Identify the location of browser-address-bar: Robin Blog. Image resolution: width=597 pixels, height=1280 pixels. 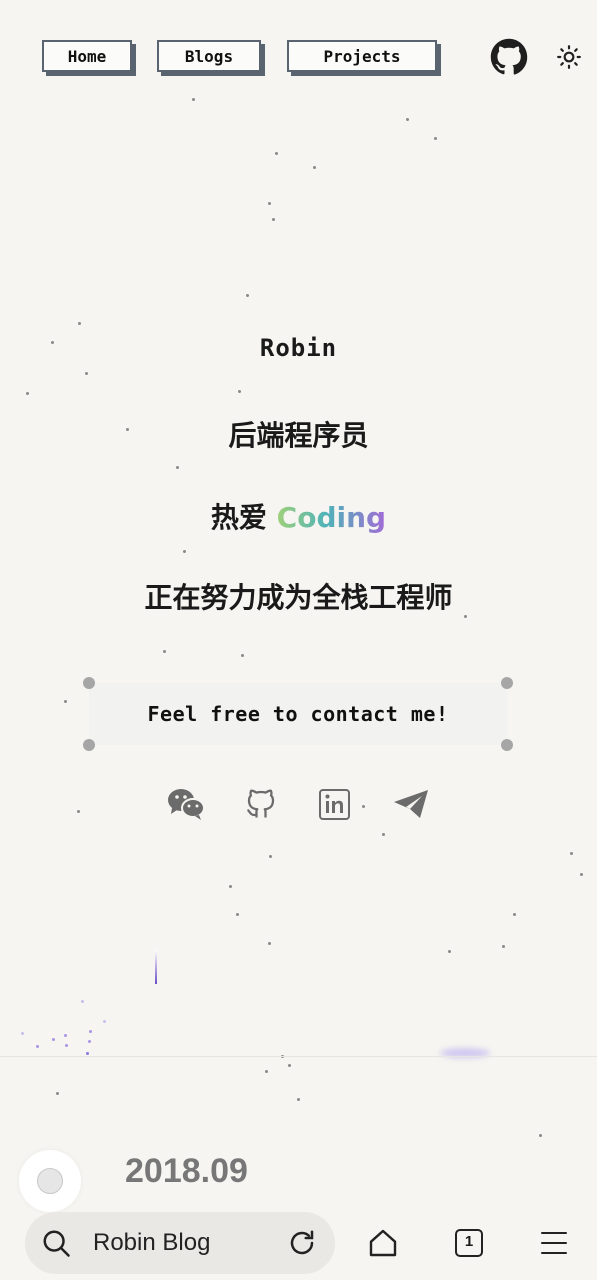
(180, 1243).